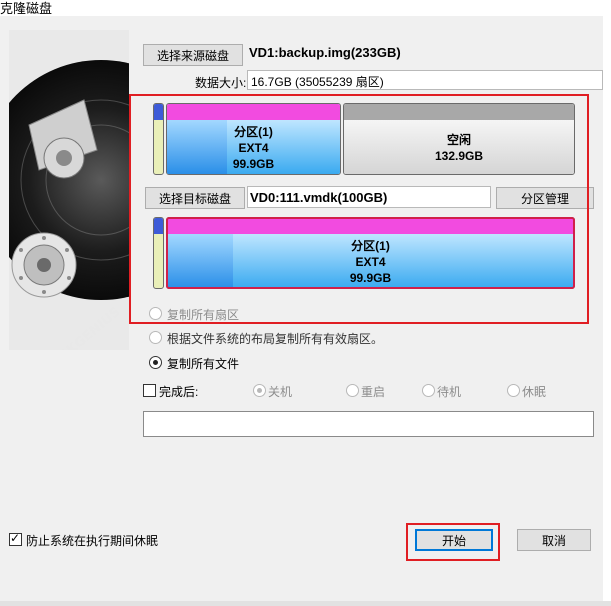 The height and width of the screenshot is (606, 611). Describe the element at coordinates (275, 339) in the screenshot. I see `copy-valid-sectors-label: 根据文件系统的布局复制所有有效扇区。` at that location.